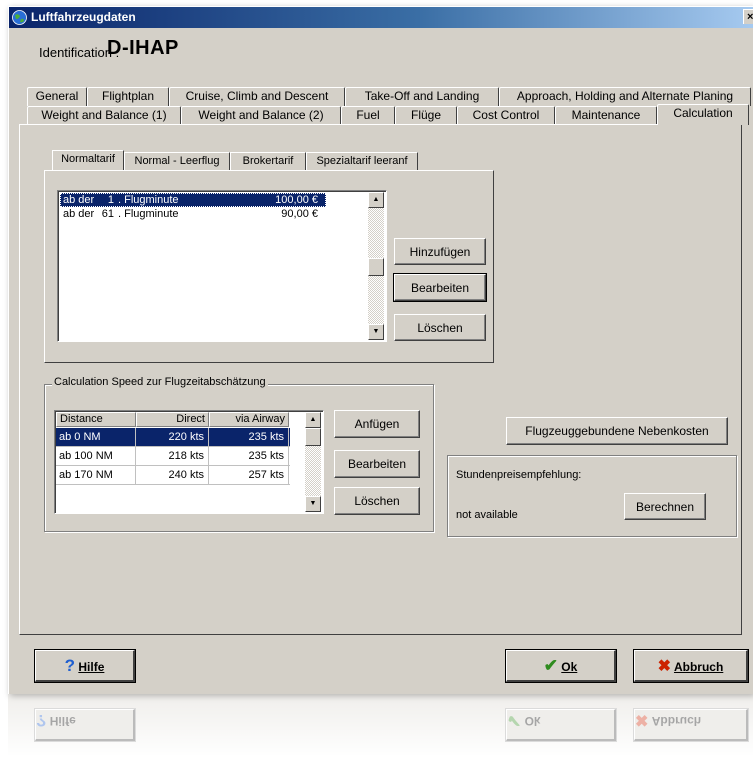 This screenshot has height=771, width=753. I want to click on tariff-list-item: ab der 61 . Flugminute 90,00 €, so click(193, 214).